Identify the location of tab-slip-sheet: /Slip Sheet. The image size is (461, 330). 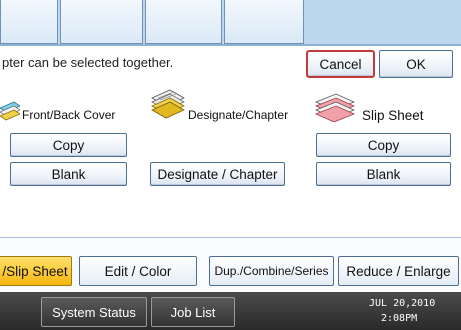
(36, 271).